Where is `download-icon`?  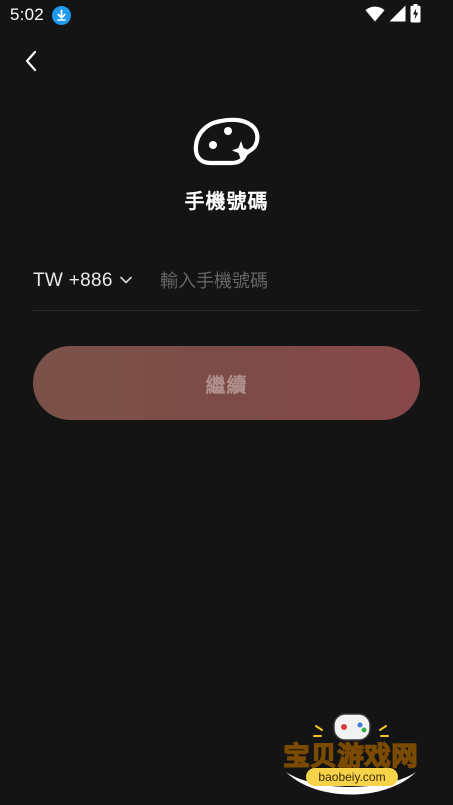
download-icon is located at coordinates (61, 15).